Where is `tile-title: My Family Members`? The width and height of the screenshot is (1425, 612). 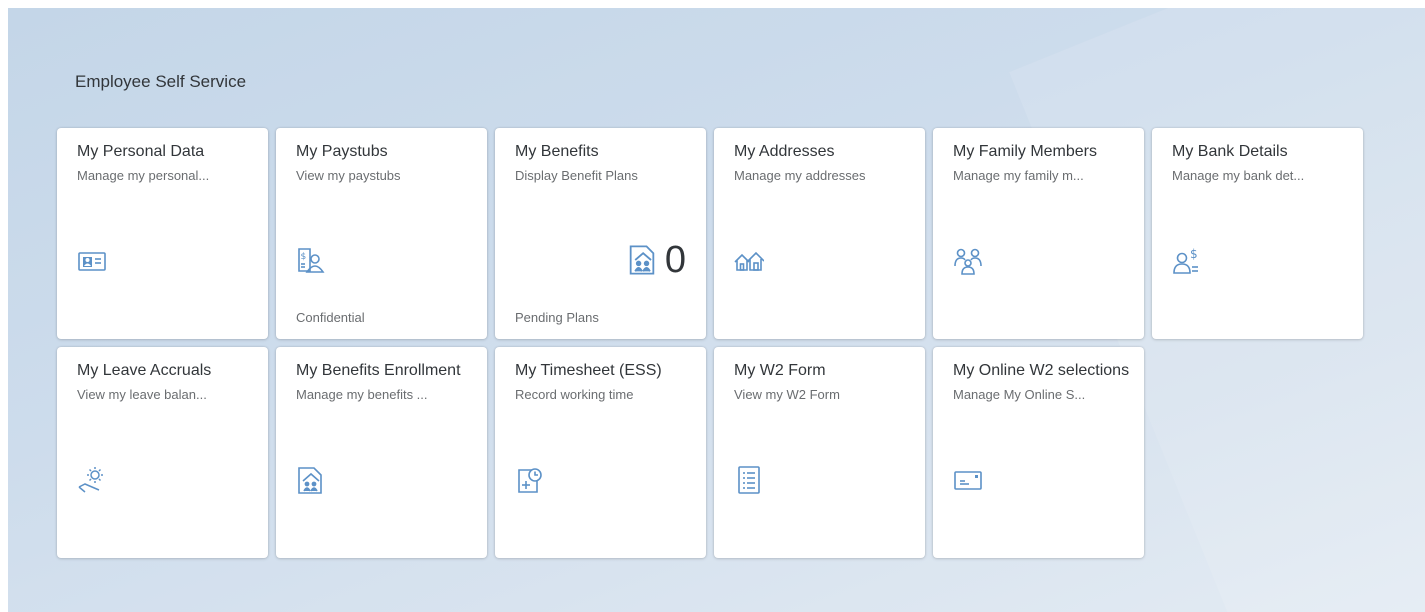 tile-title: My Family Members is located at coordinates (1025, 151).